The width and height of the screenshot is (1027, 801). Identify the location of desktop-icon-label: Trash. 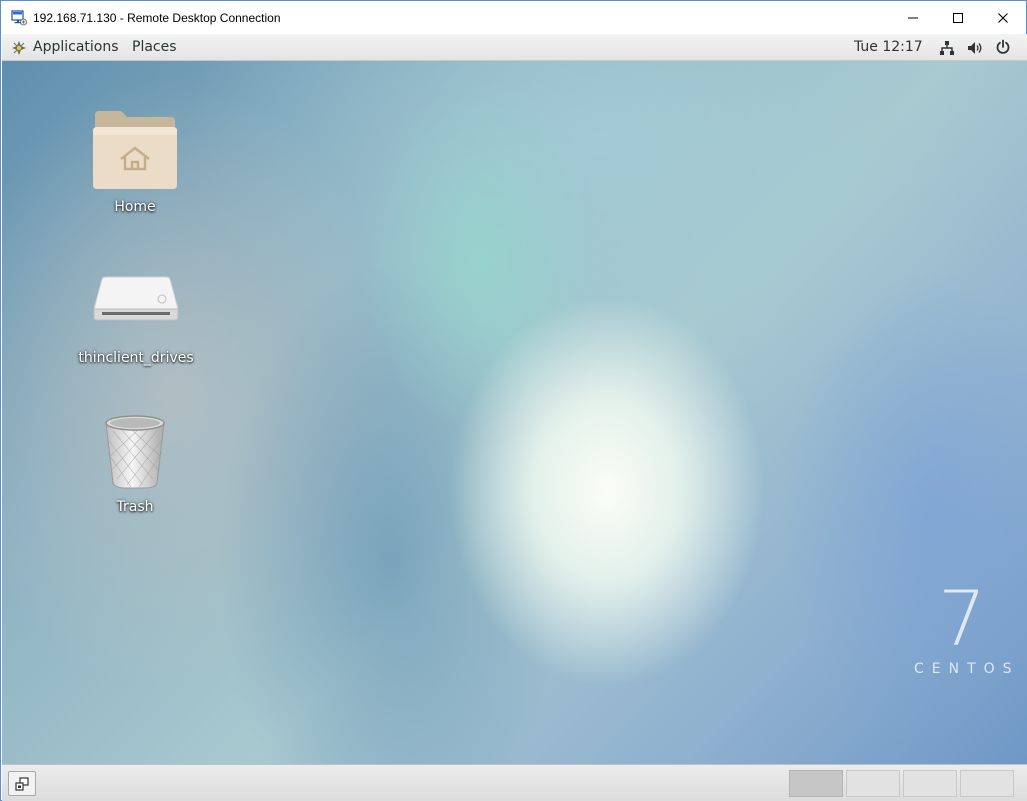
(135, 507).